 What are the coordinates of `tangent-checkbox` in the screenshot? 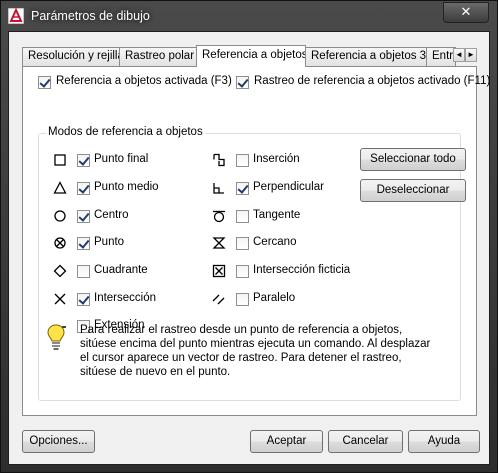 It's located at (242, 216).